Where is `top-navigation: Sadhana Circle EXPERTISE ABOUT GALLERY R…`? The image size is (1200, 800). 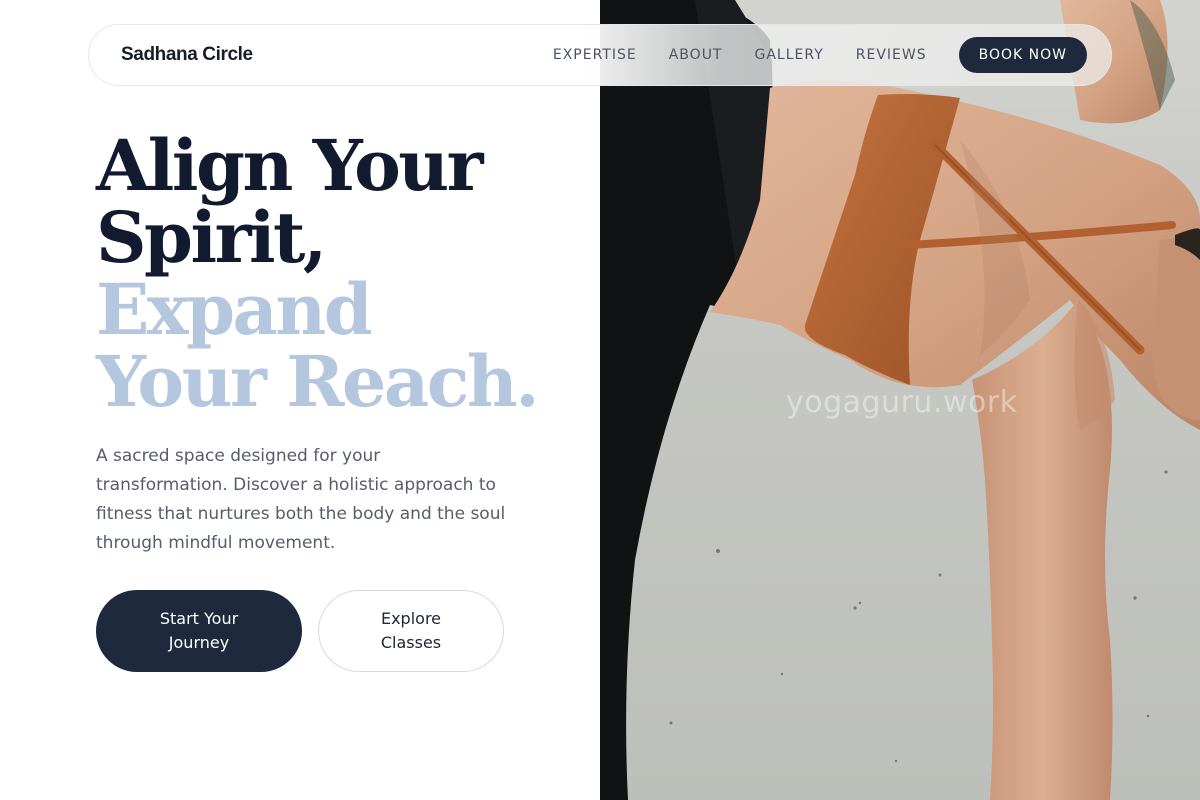 top-navigation: Sadhana Circle EXPERTISE ABOUT GALLERY R… is located at coordinates (600, 55).